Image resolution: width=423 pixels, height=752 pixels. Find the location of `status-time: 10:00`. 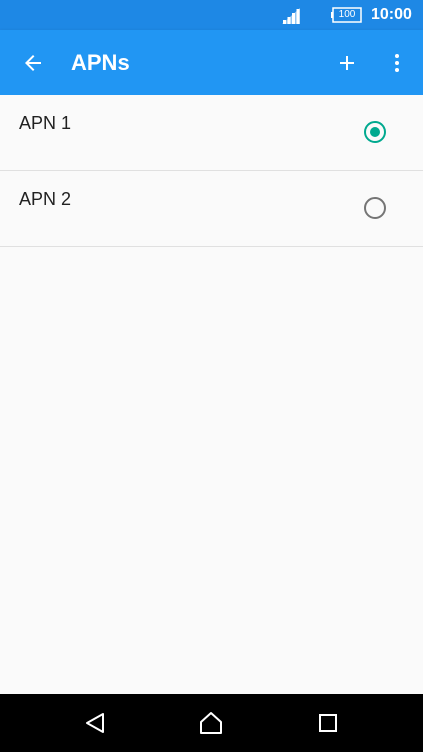

status-time: 10:00 is located at coordinates (391, 14).